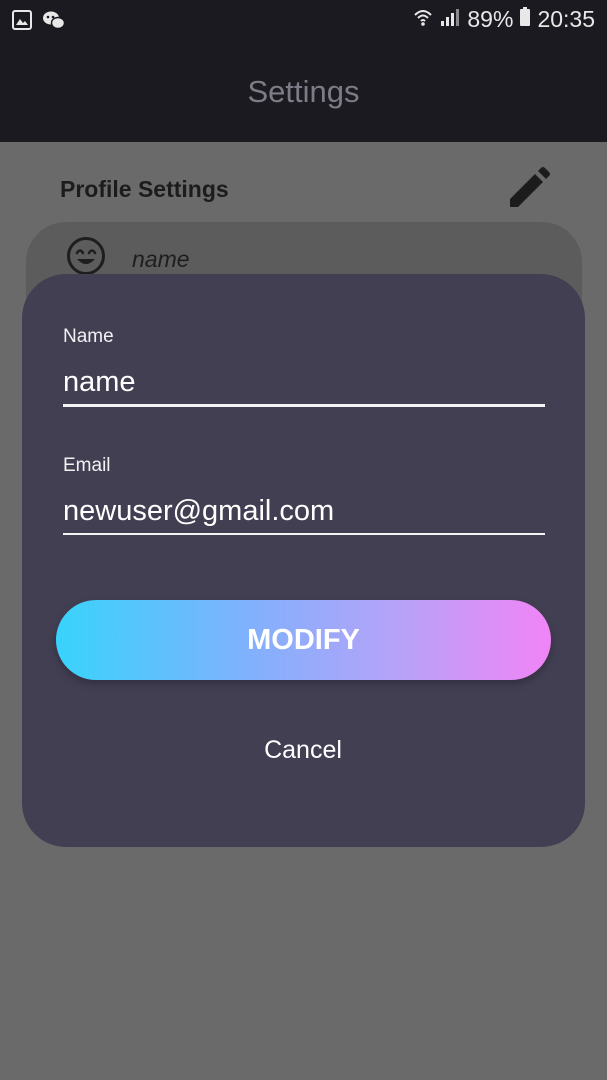  Describe the element at coordinates (450, 19) in the screenshot. I see `signal-icon` at that location.